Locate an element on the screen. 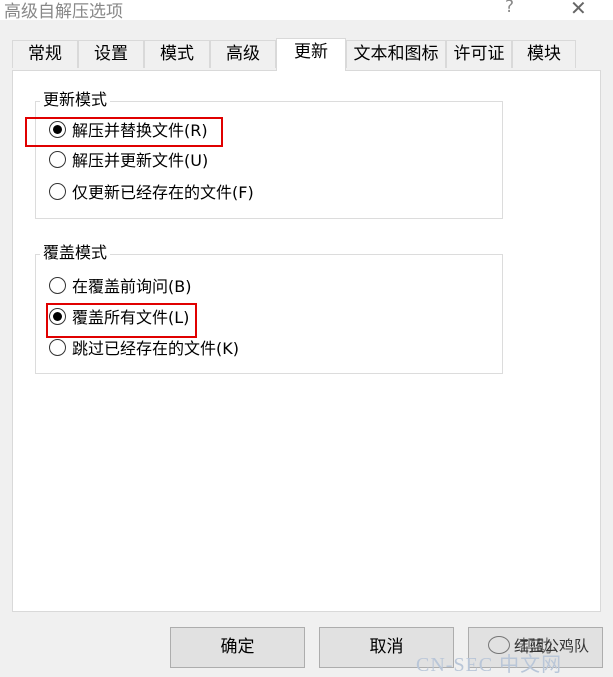  watermark-site: CN-SEC 中文网 is located at coordinates (489, 665).